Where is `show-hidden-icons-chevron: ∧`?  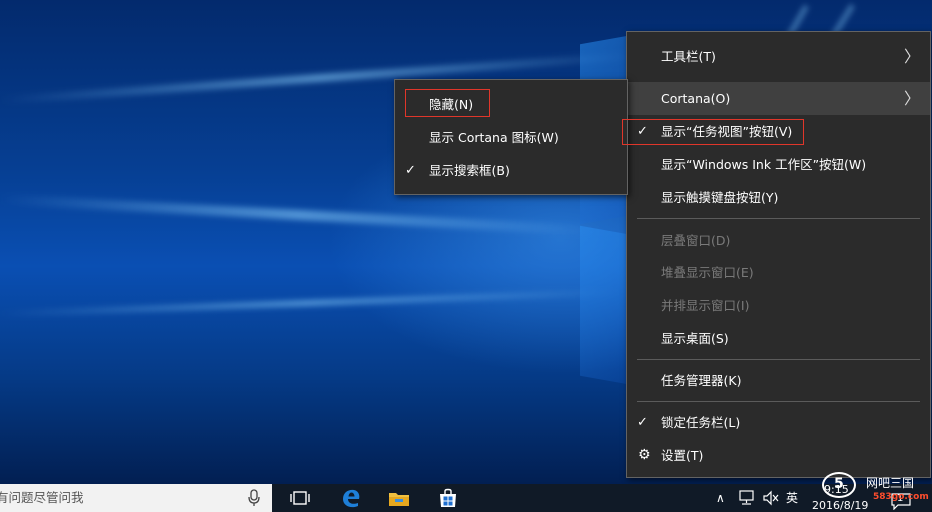
show-hidden-icons-chevron: ∧ is located at coordinates (720, 498).